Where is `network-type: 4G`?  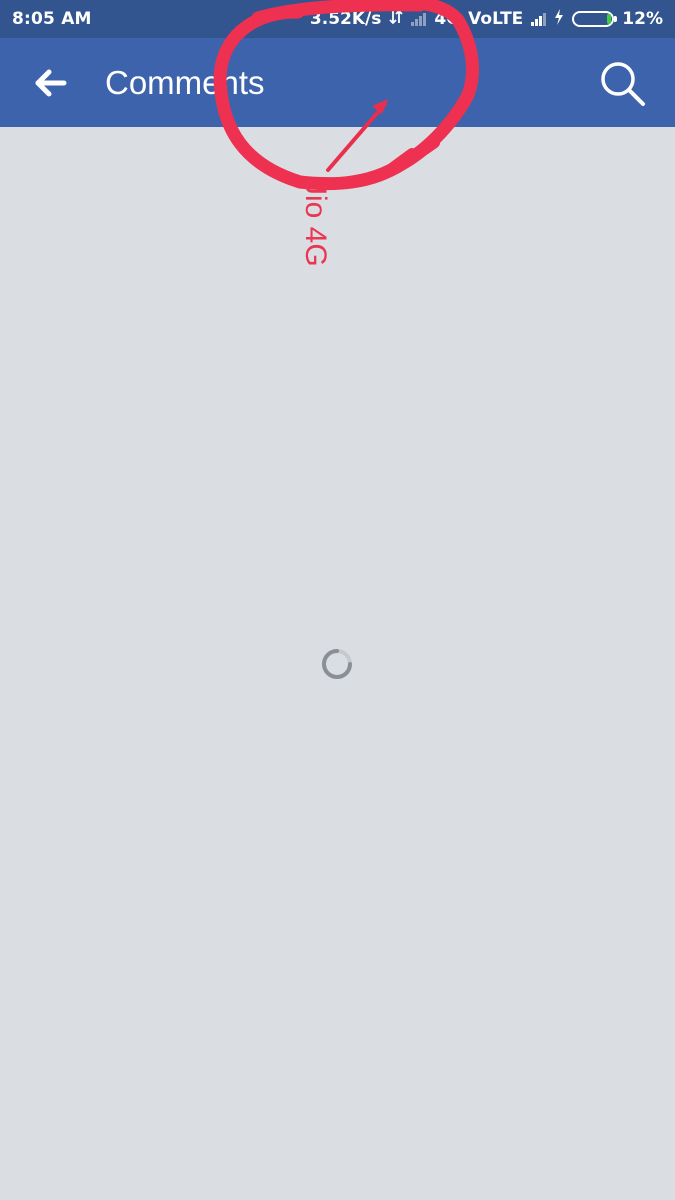 network-type: 4G is located at coordinates (447, 19).